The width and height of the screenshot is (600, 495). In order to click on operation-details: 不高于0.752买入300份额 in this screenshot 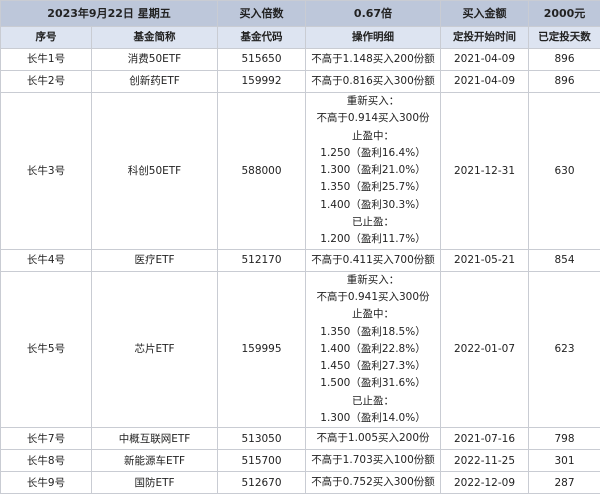, I will do `click(373, 483)`.